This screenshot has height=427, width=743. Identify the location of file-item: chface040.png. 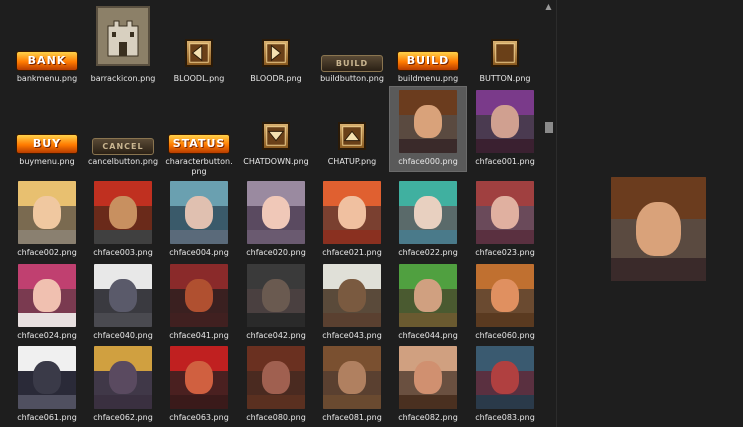
(123, 303).